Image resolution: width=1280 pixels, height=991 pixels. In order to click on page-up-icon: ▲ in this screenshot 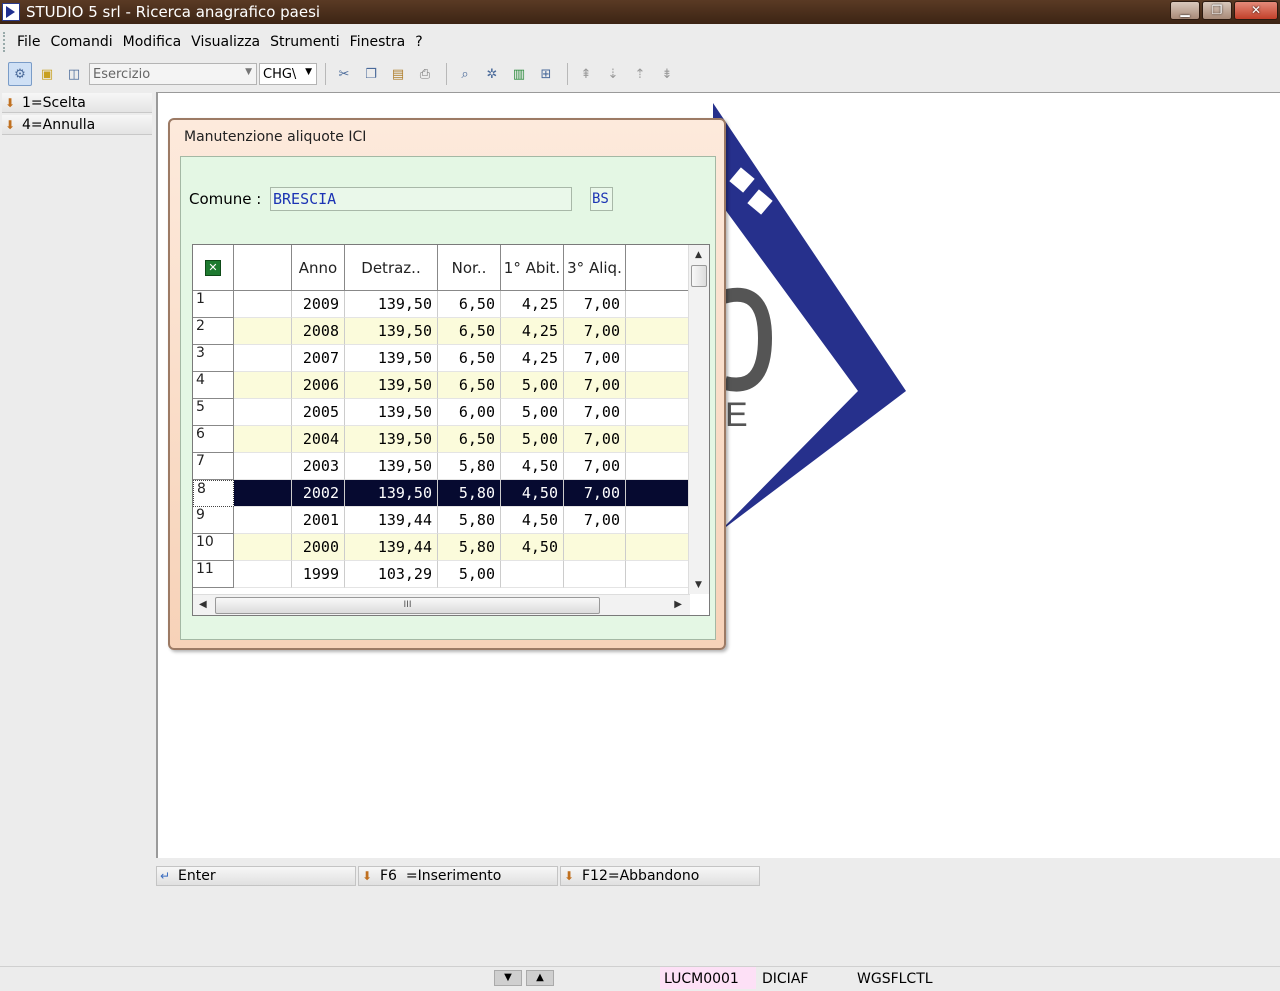, I will do `click(540, 978)`.